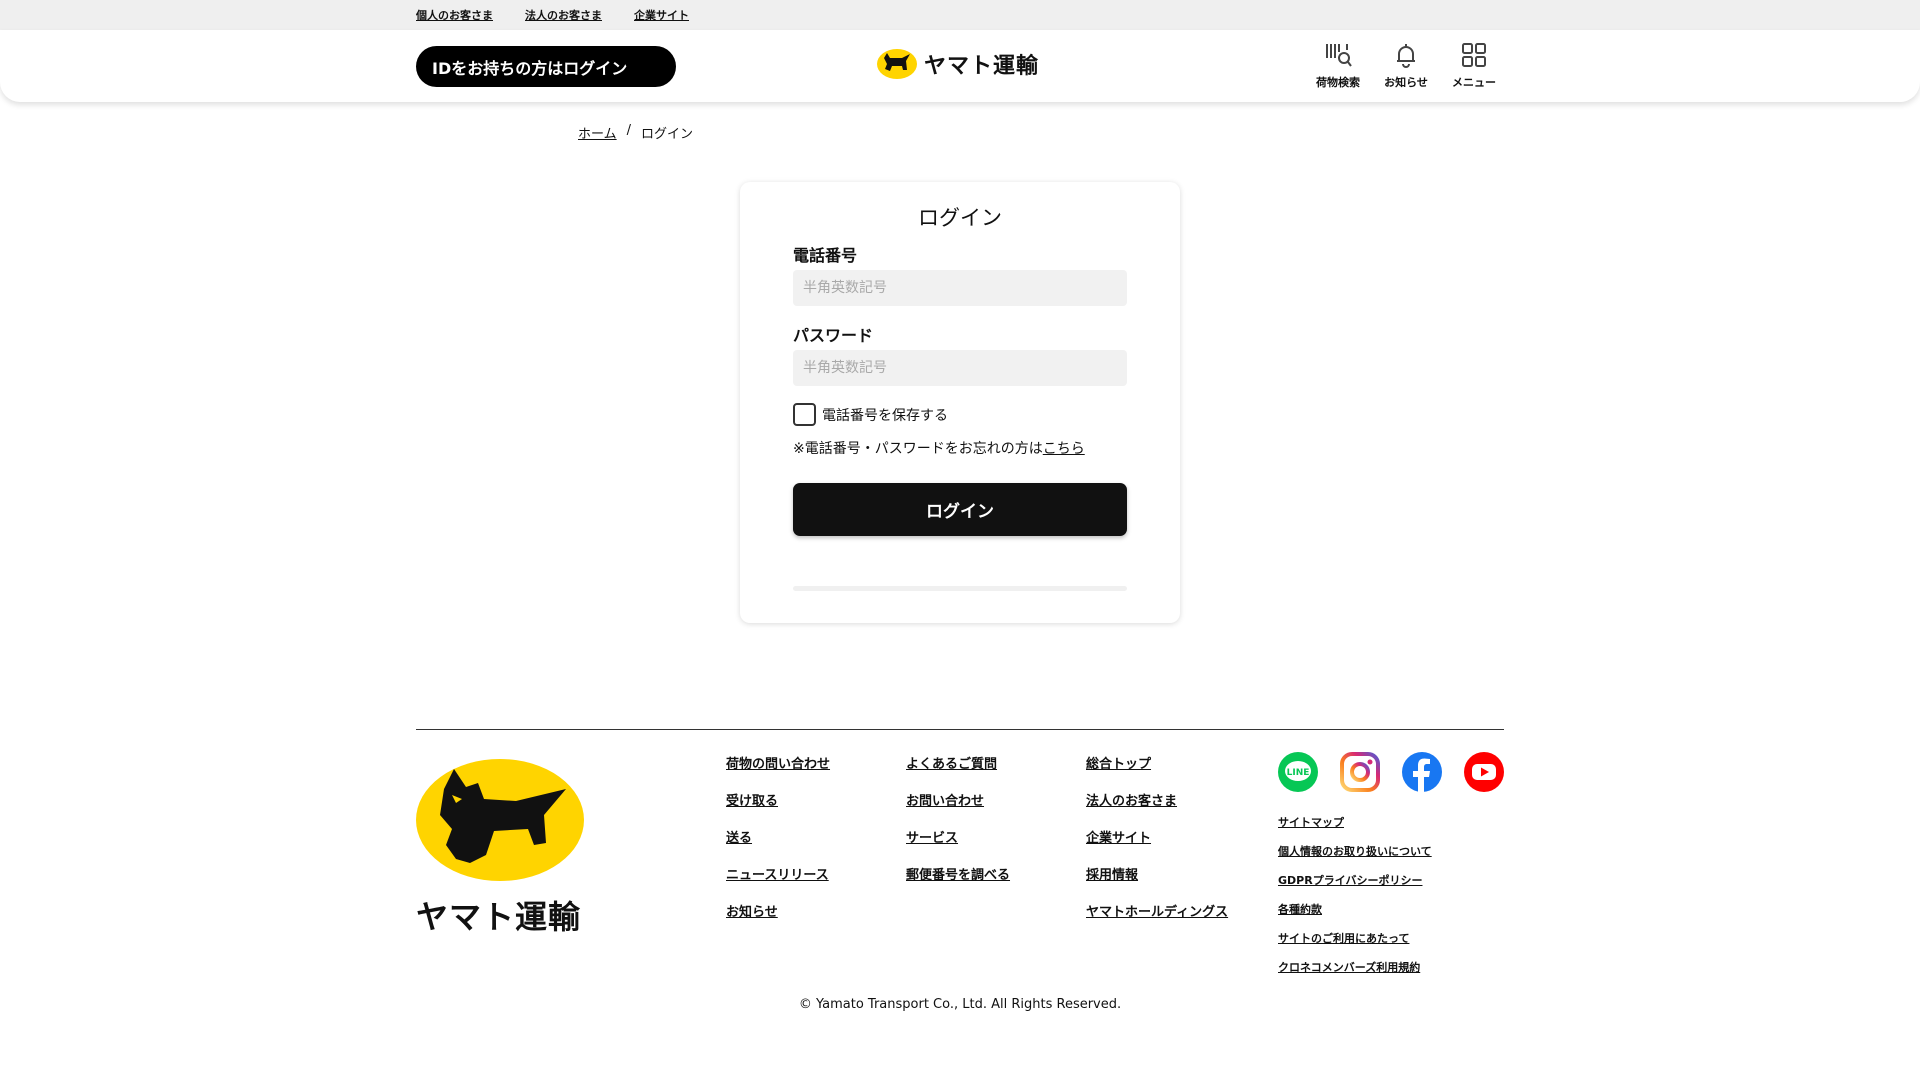  Describe the element at coordinates (1157, 764) in the screenshot. I see `footer-link: 総合トップ` at that location.